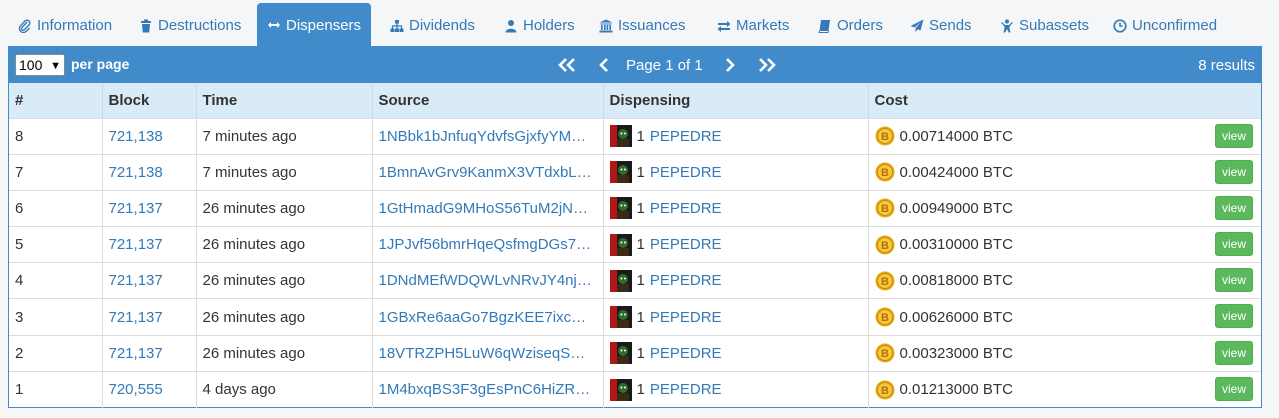 This screenshot has width=1279, height=418. What do you see at coordinates (284, 100) in the screenshot?
I see `column-header-time: Time` at bounding box center [284, 100].